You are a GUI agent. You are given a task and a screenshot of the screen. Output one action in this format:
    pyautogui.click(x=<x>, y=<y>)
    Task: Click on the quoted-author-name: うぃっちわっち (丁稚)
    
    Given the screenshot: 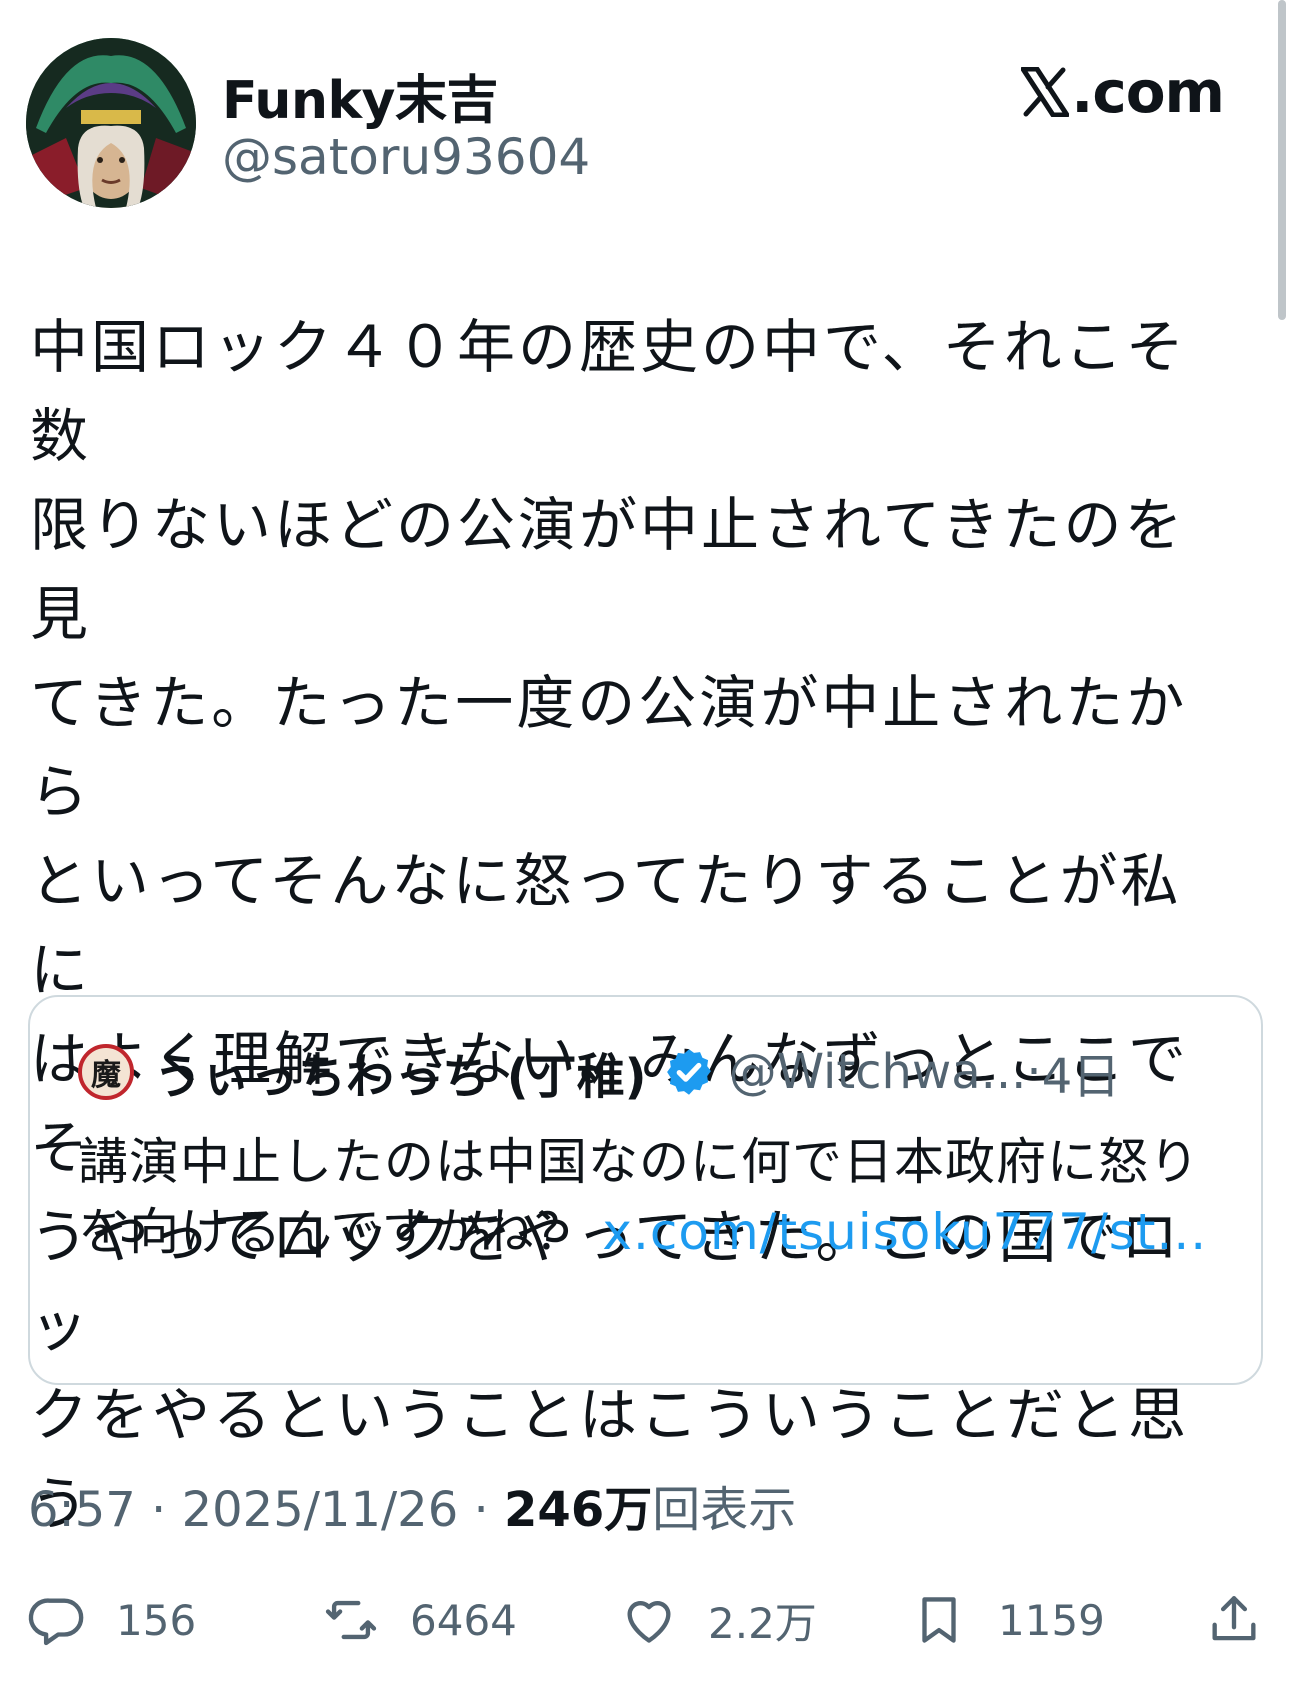 What is the action you would take?
    pyautogui.click(x=400, y=1072)
    